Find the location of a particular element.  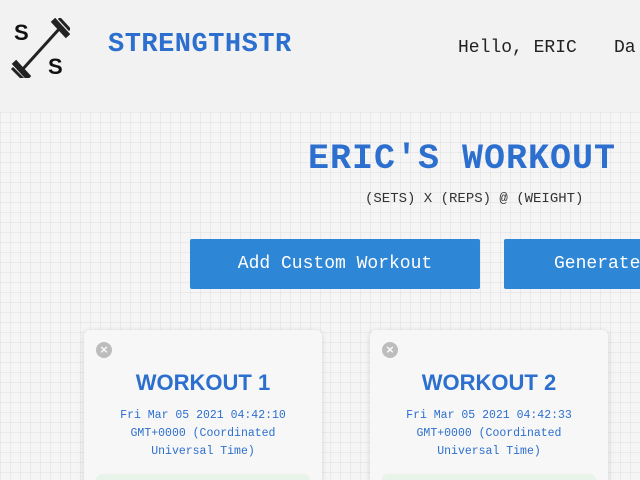

add-custom-workout-button: Add Custom Workout is located at coordinates (335, 264).